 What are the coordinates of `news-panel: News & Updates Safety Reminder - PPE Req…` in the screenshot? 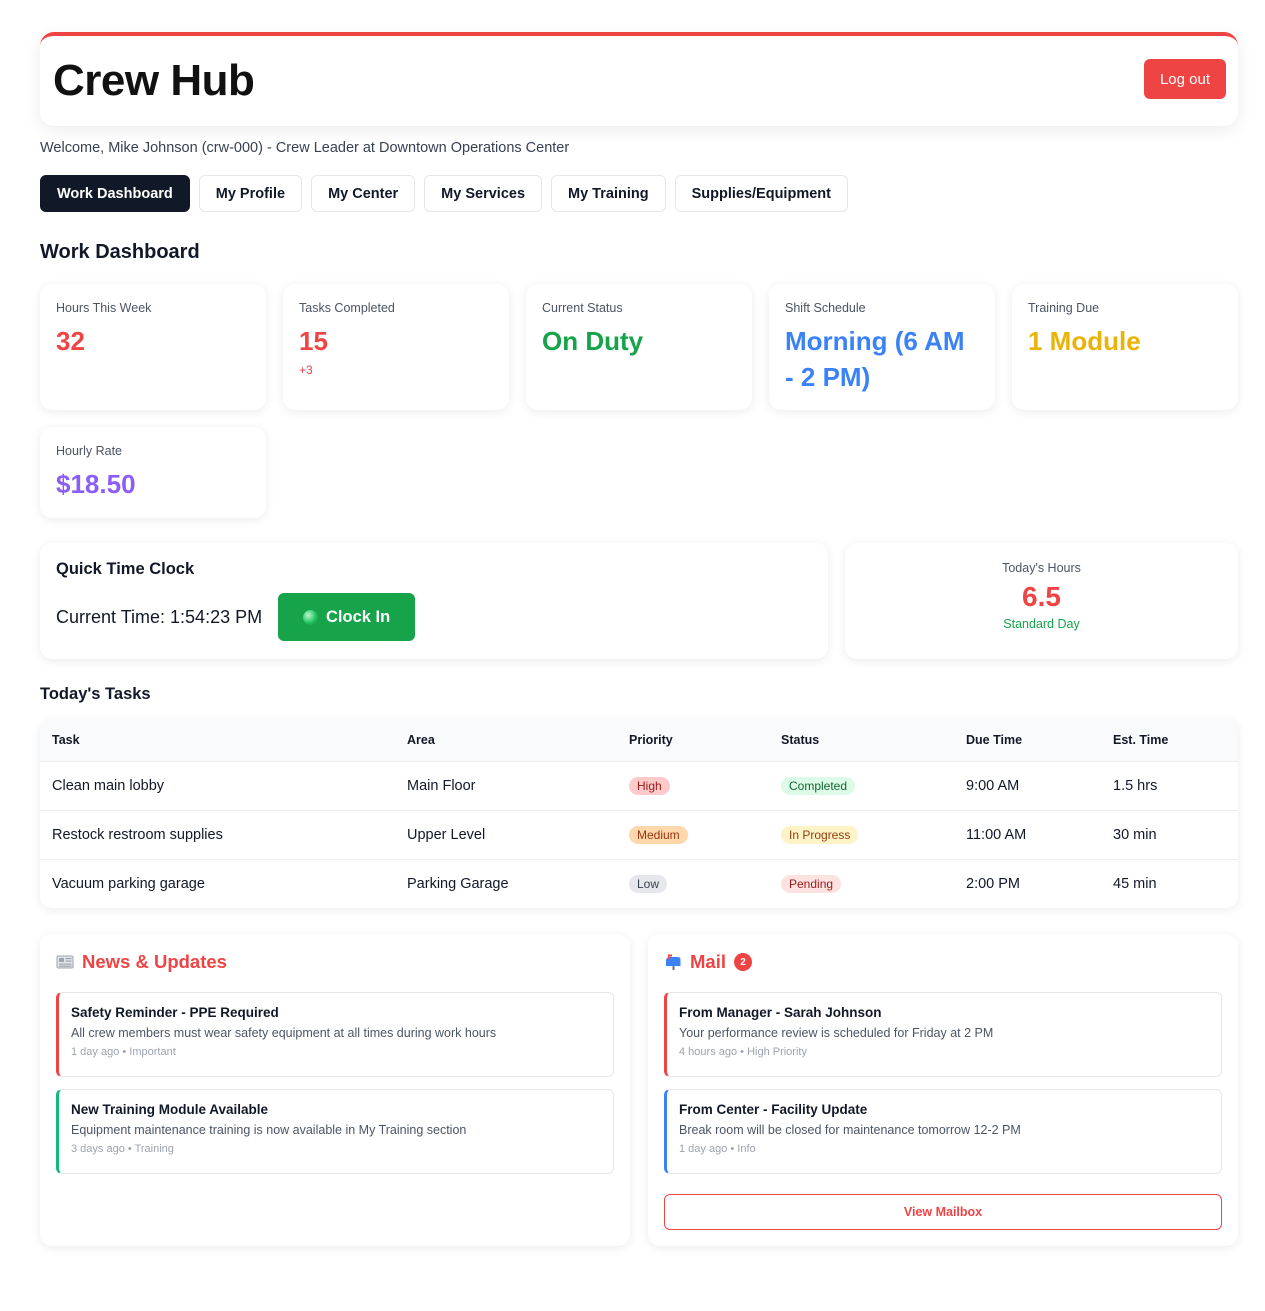 It's located at (335, 1090).